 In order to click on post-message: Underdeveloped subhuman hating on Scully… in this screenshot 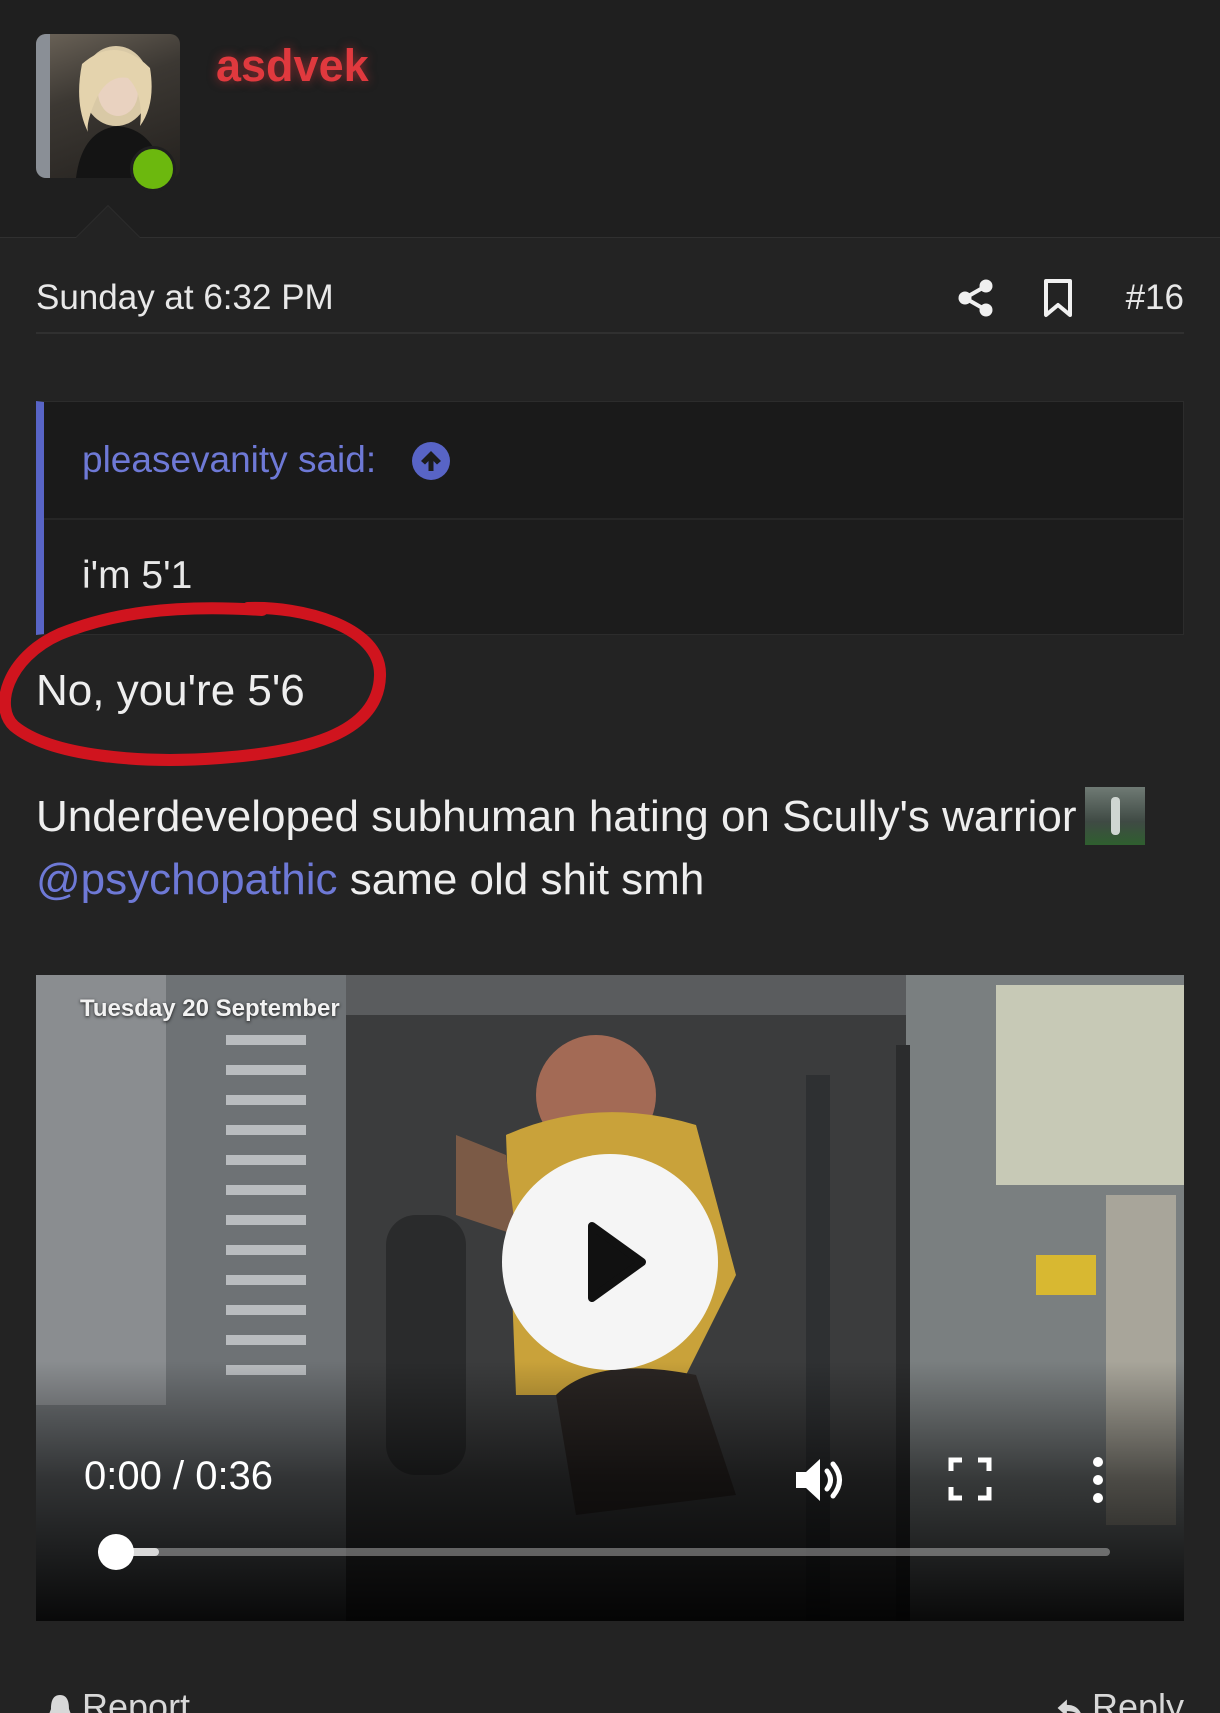, I will do `click(611, 848)`.